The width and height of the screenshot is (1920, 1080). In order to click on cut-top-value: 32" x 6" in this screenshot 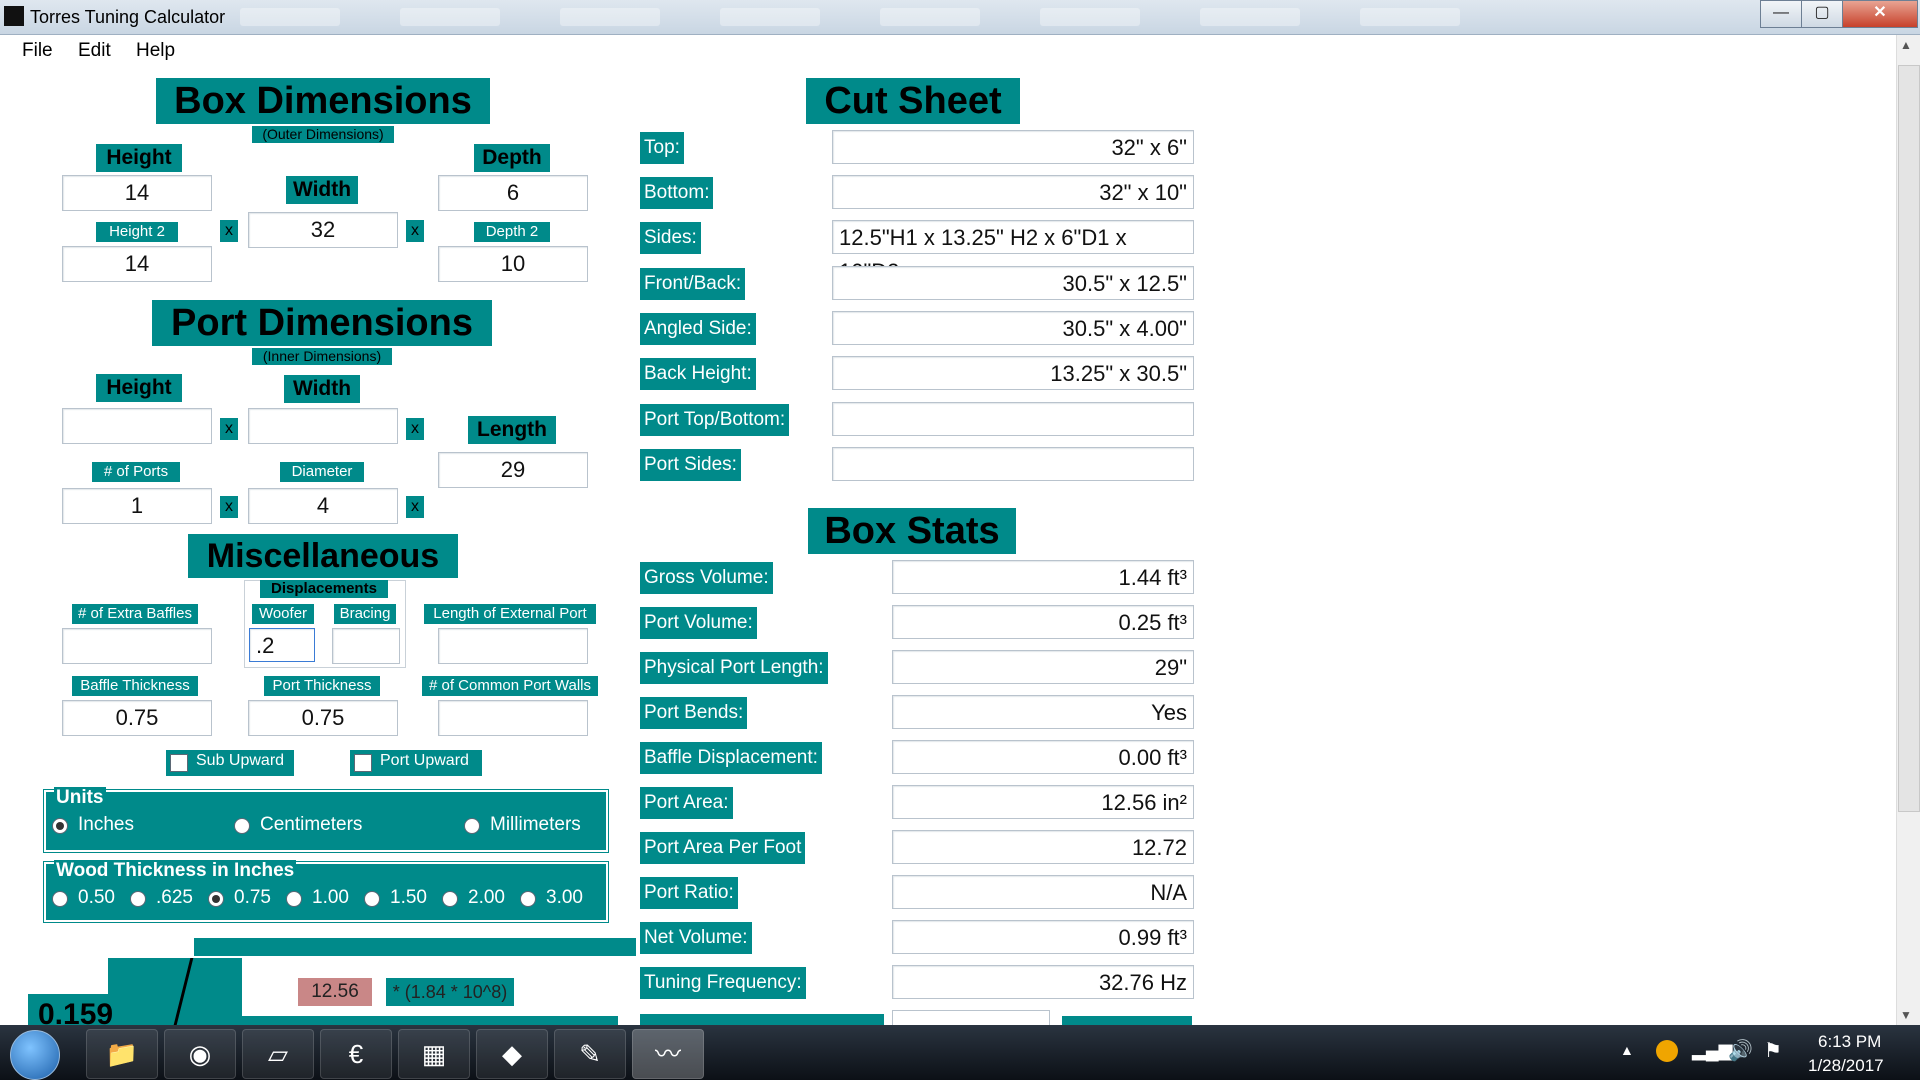, I will do `click(1013, 147)`.